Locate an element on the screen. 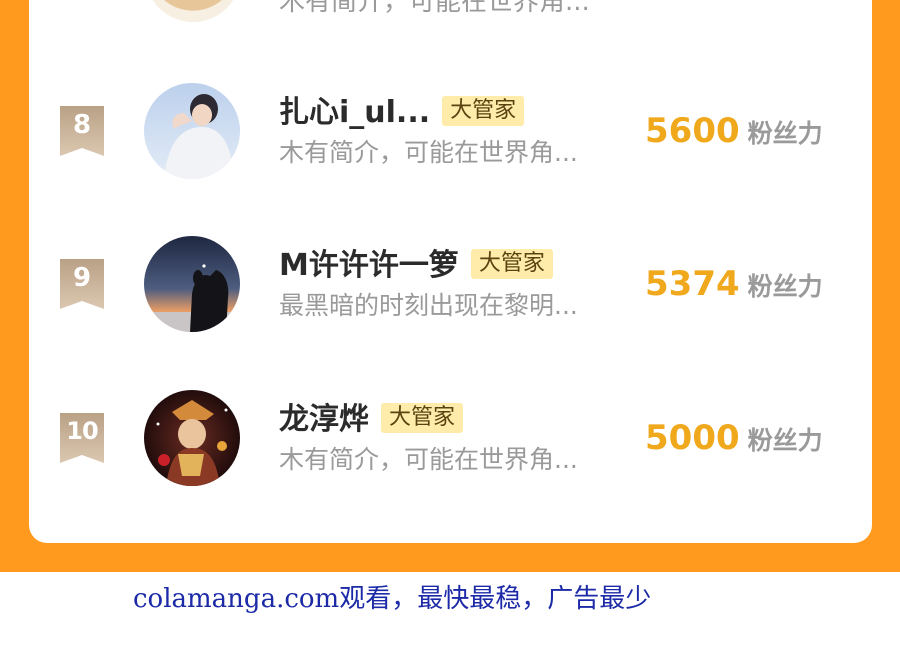  avatar-sunset-icon is located at coordinates (192, 284).